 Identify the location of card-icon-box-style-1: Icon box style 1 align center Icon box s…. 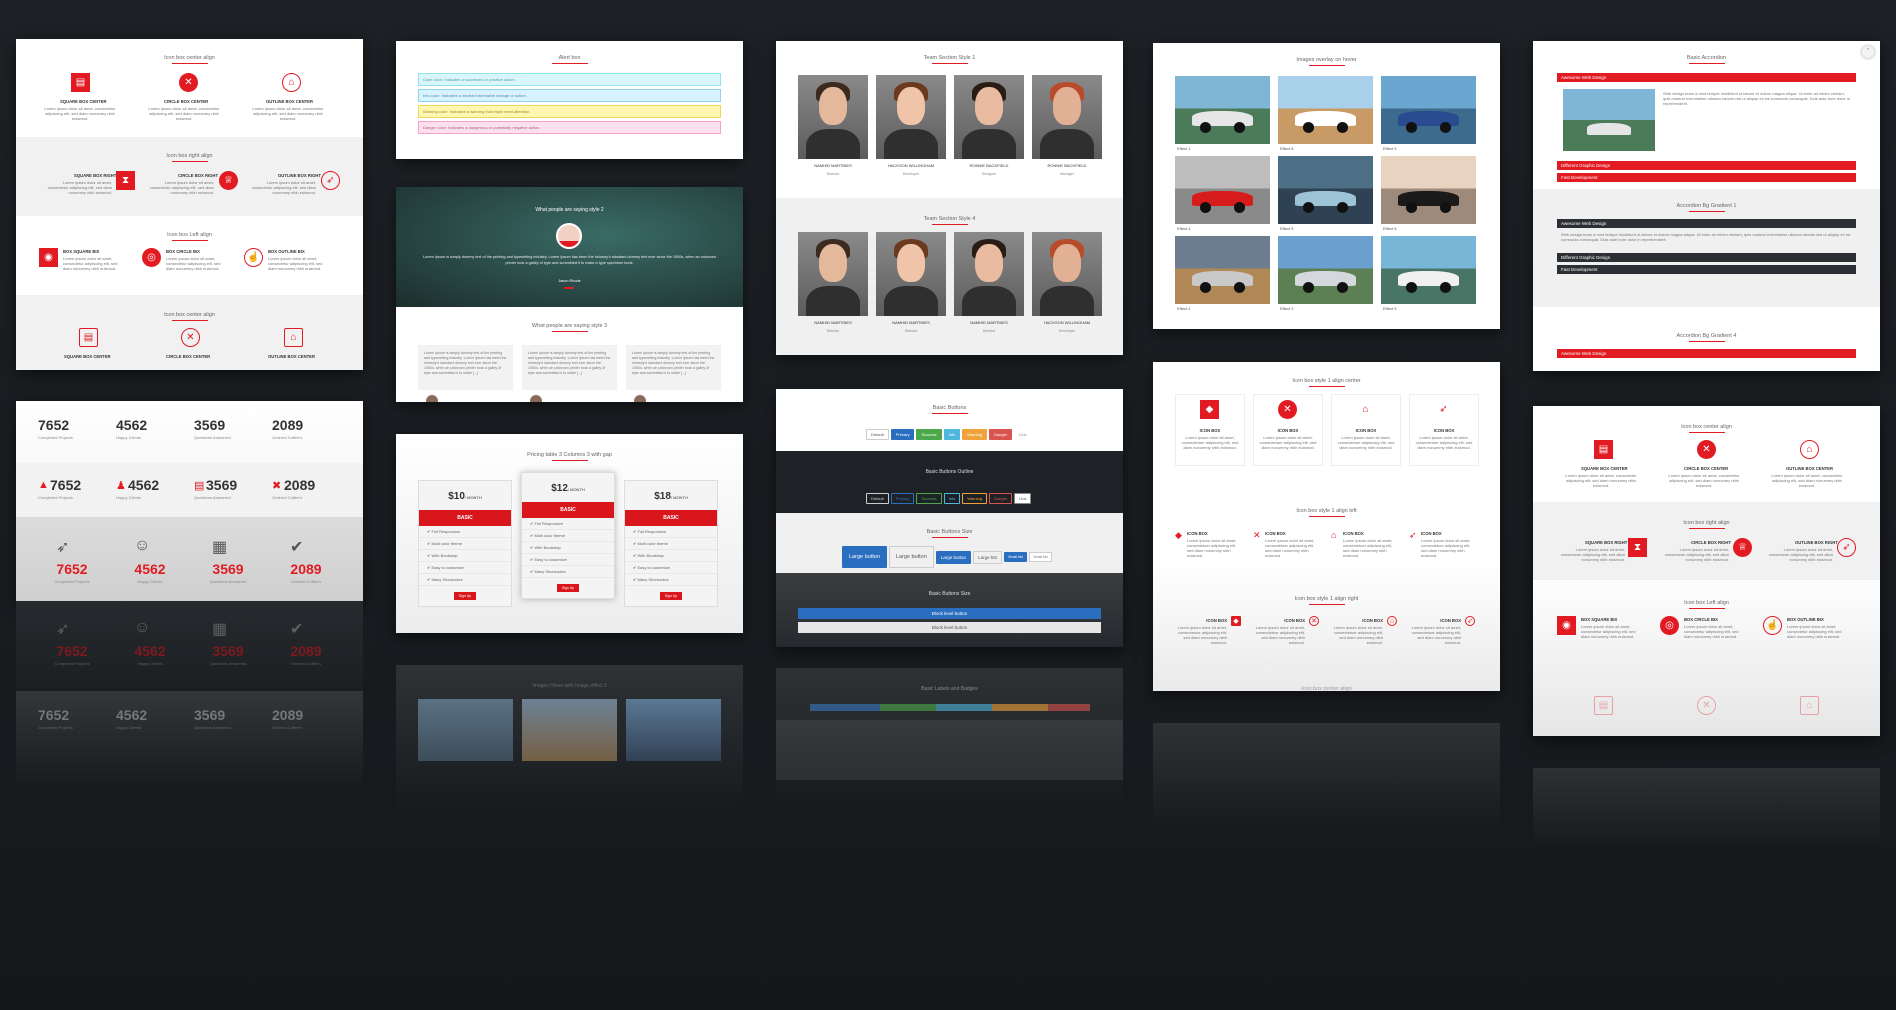
(1326, 526).